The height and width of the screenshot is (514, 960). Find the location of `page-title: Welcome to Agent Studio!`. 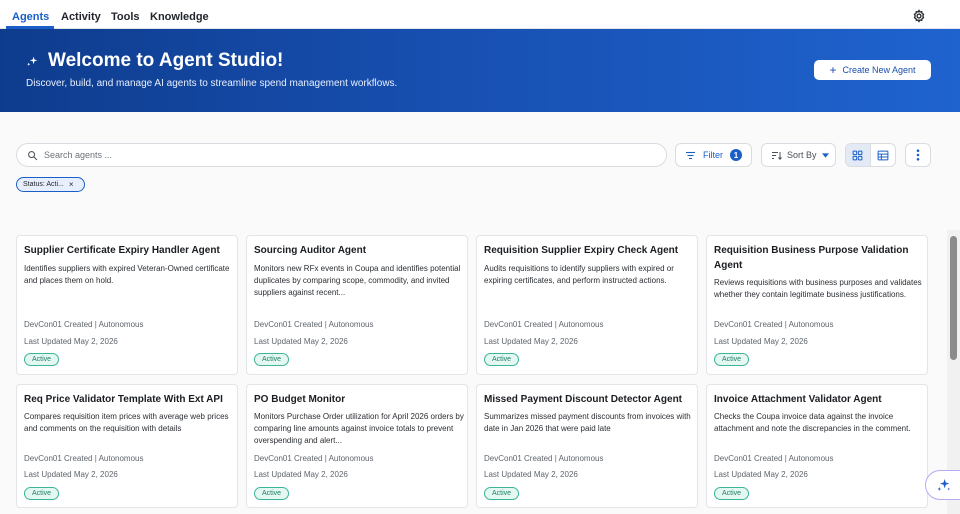

page-title: Welcome to Agent Studio! is located at coordinates (166, 60).